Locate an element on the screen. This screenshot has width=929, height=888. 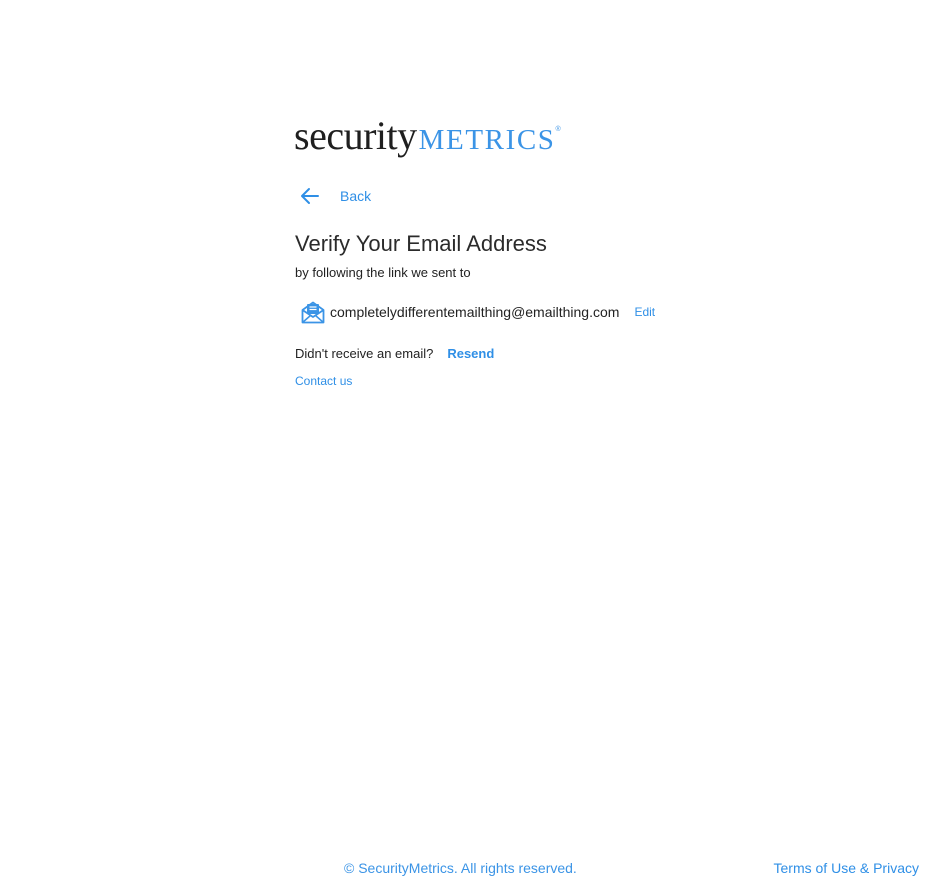
back-link: Back is located at coordinates (334, 196).